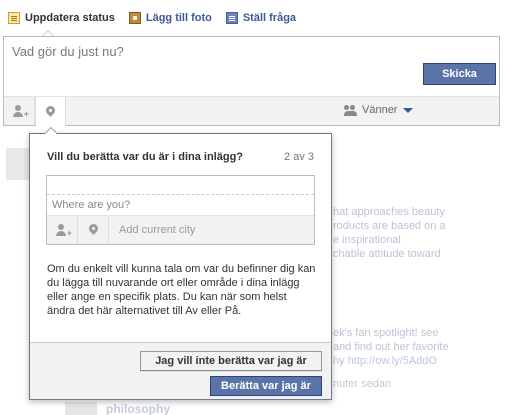 The image size is (508, 415). I want to click on dialog-pointer, so click(51, 130).